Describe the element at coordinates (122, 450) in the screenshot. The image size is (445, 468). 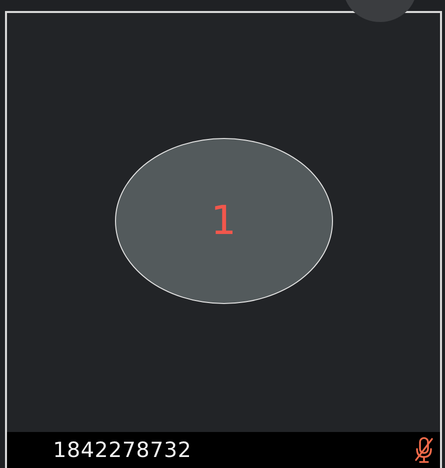
I see `caller-id: 1842278732` at that location.